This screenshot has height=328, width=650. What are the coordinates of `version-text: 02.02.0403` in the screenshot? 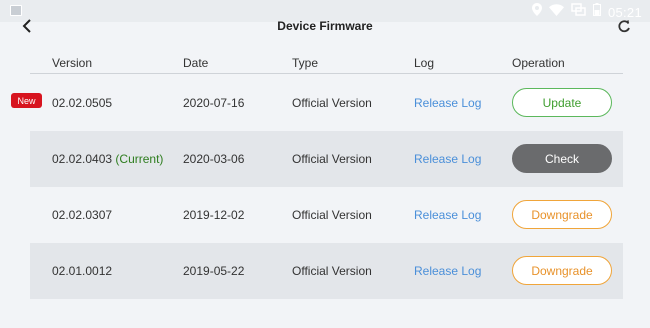 It's located at (82, 159).